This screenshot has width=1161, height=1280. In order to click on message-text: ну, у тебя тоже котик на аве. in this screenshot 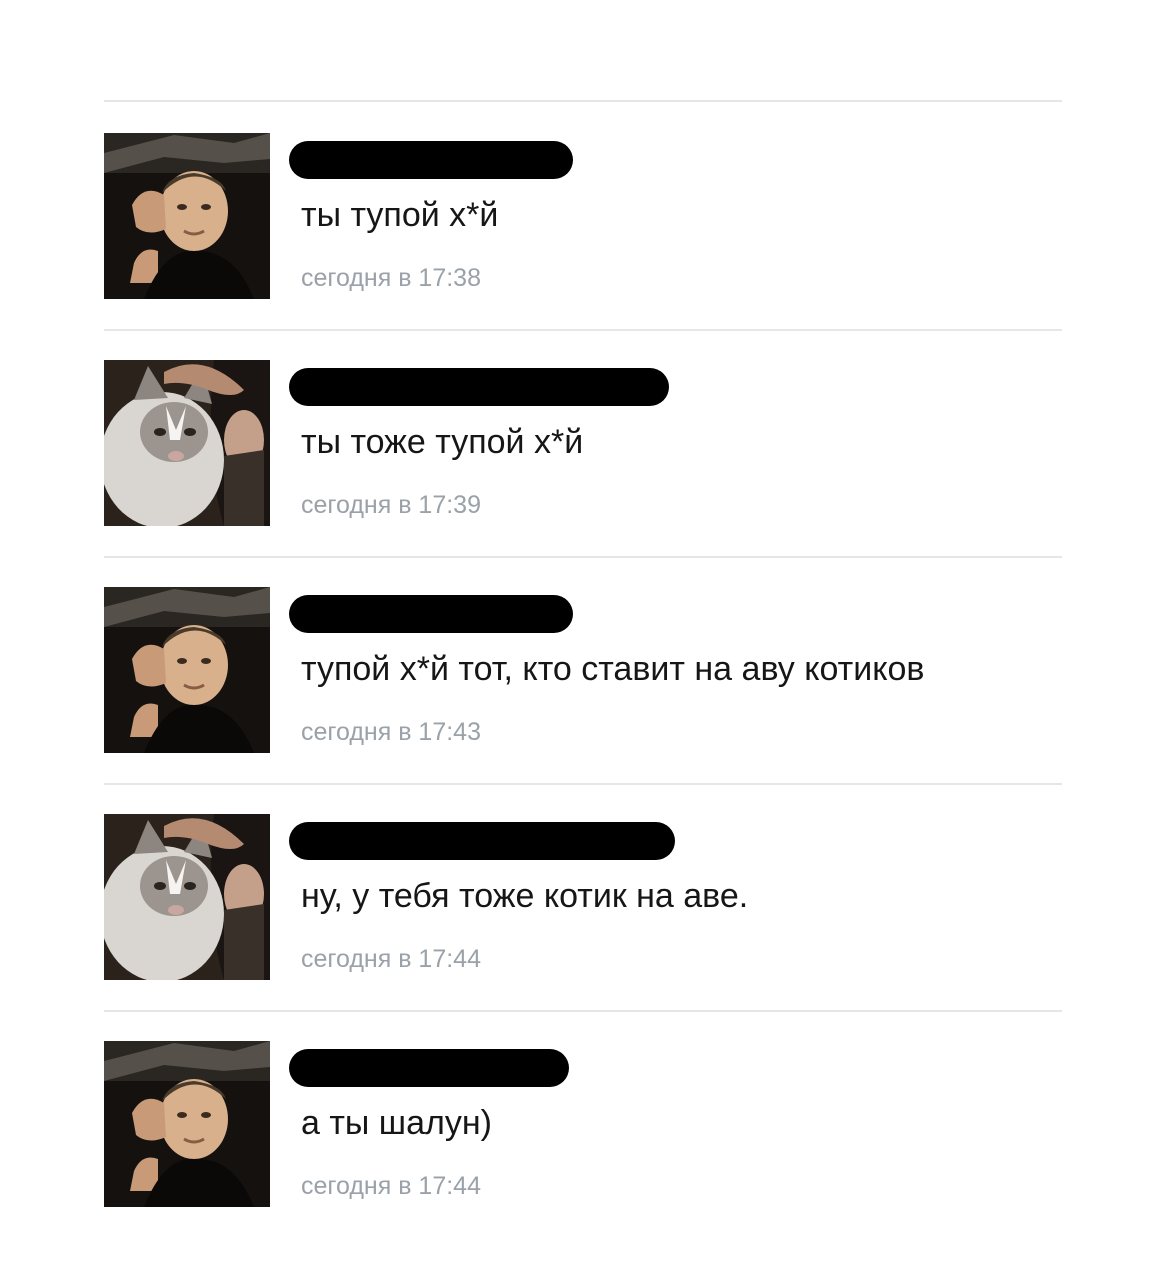, I will do `click(525, 896)`.